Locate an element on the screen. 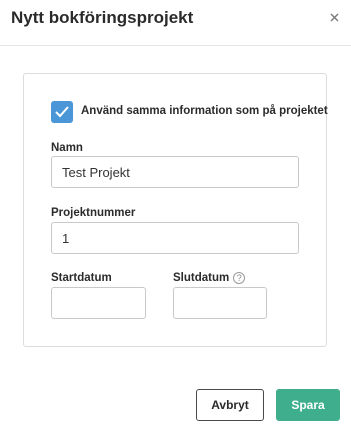 Image resolution: width=351 pixels, height=432 pixels. name-label: Namn is located at coordinates (67, 148).